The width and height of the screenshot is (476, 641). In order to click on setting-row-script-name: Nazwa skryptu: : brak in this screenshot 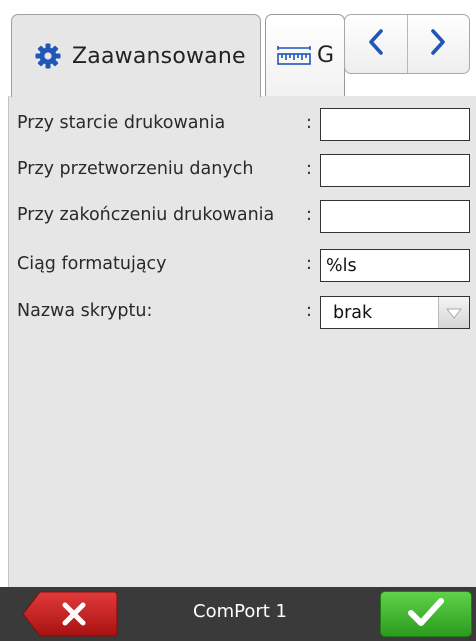, I will do `click(242, 313)`.